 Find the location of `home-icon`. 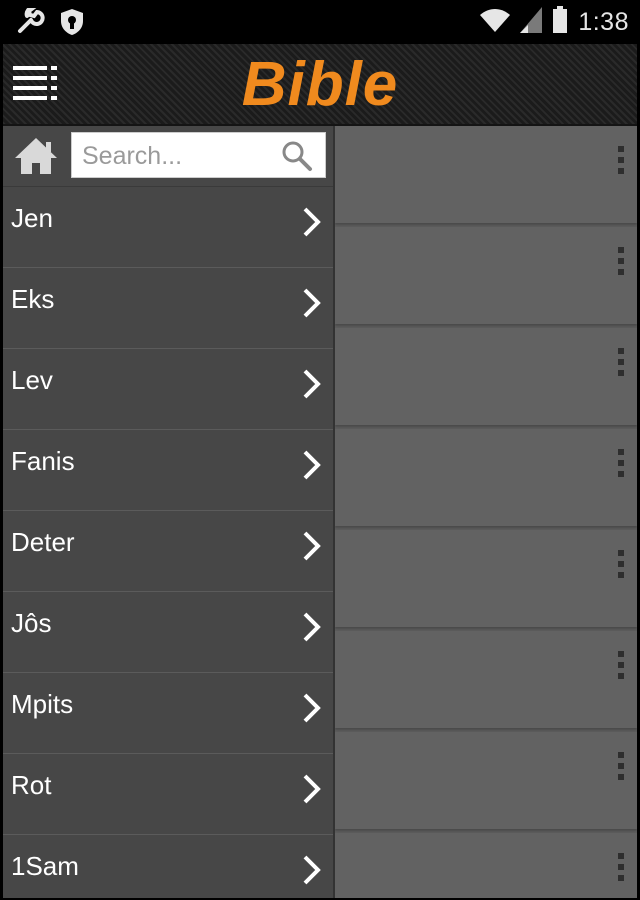

home-icon is located at coordinates (36, 156).